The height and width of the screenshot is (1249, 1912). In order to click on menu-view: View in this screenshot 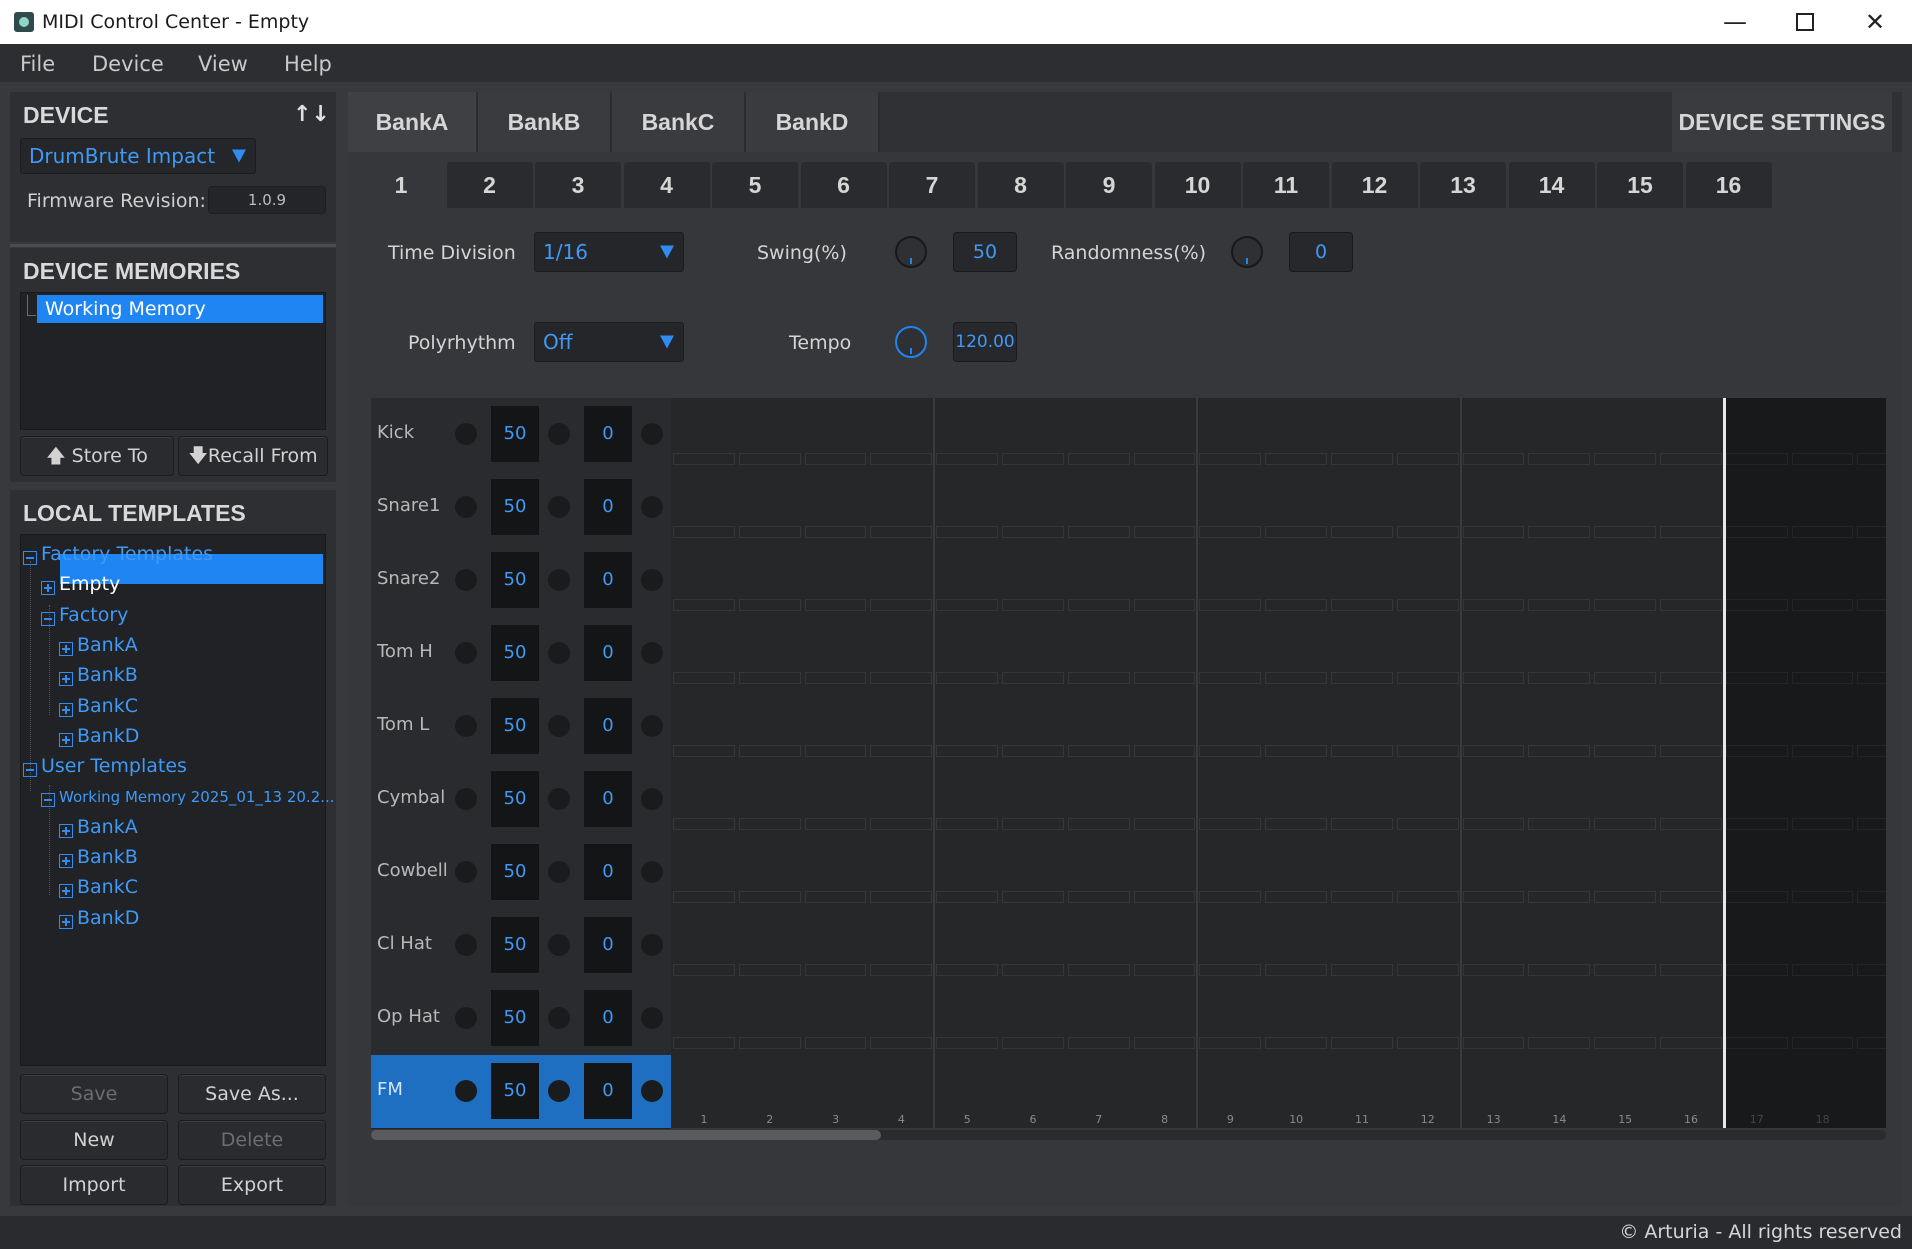, I will do `click(223, 64)`.